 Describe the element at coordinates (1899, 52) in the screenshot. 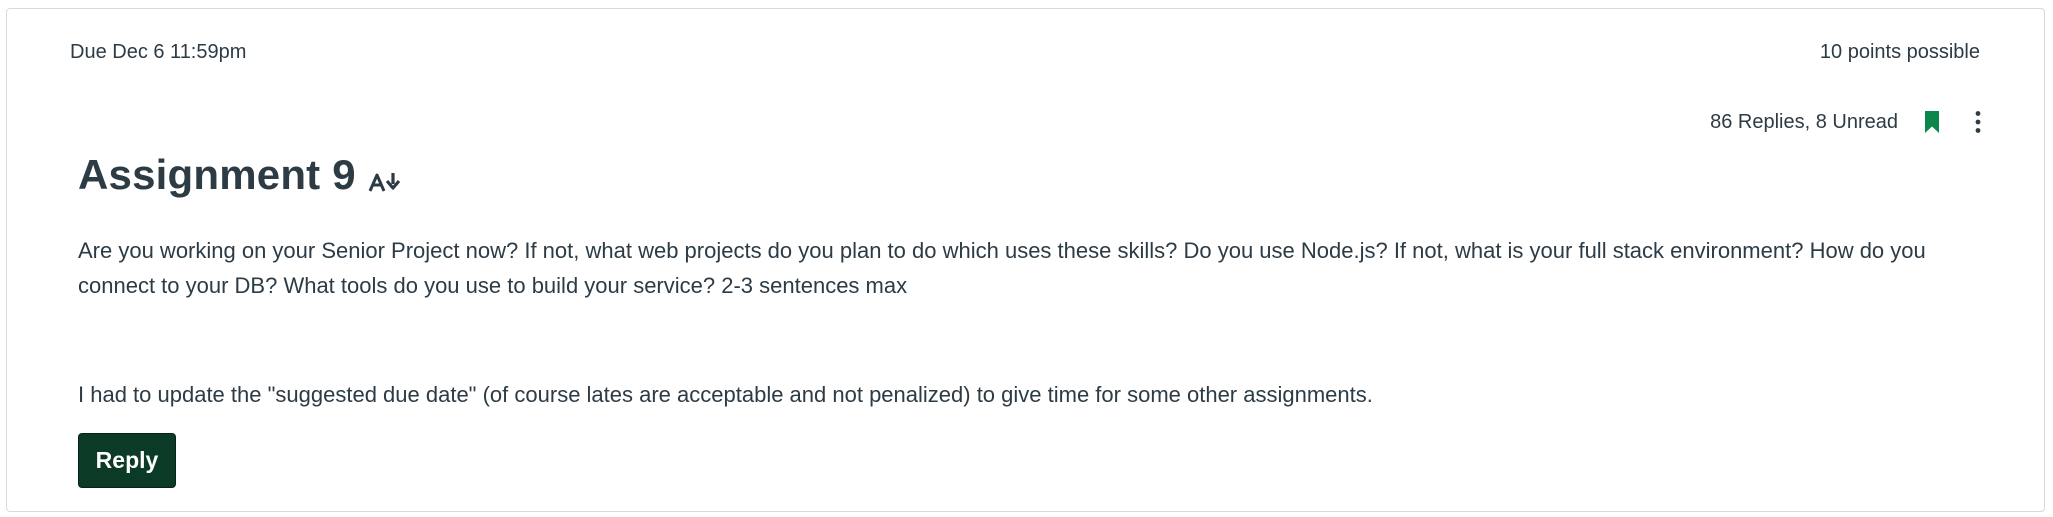

I see `points-possible: 10 points possible` at that location.